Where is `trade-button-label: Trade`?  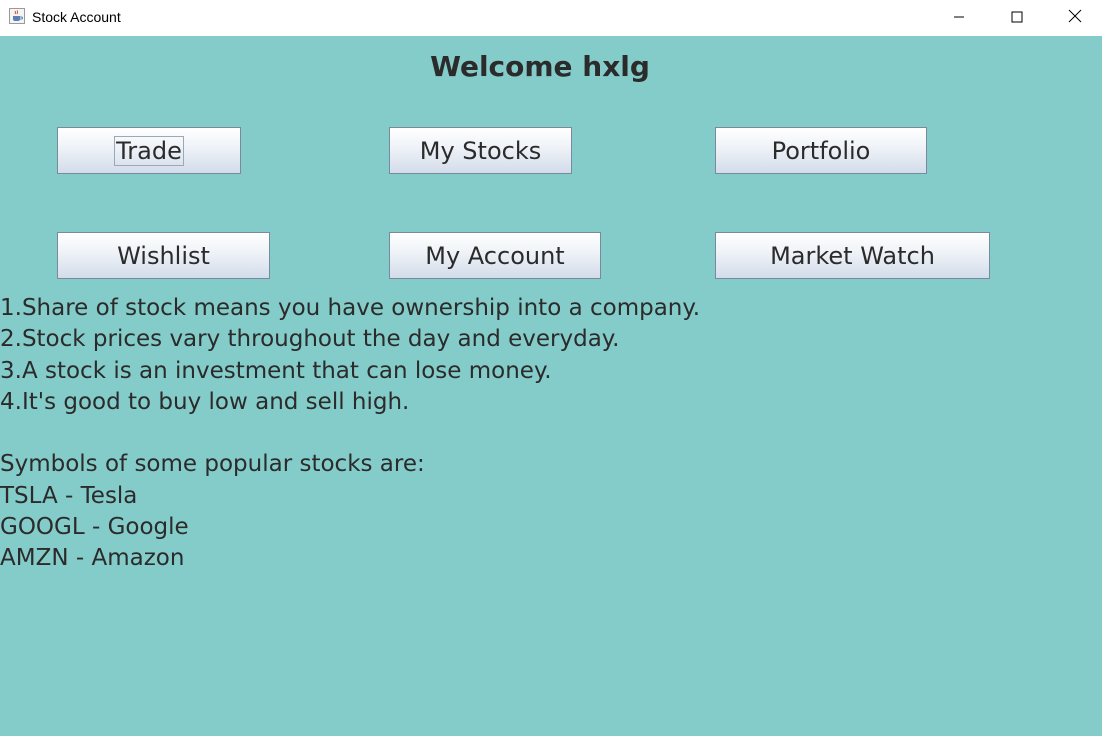 trade-button-label: Trade is located at coordinates (149, 150).